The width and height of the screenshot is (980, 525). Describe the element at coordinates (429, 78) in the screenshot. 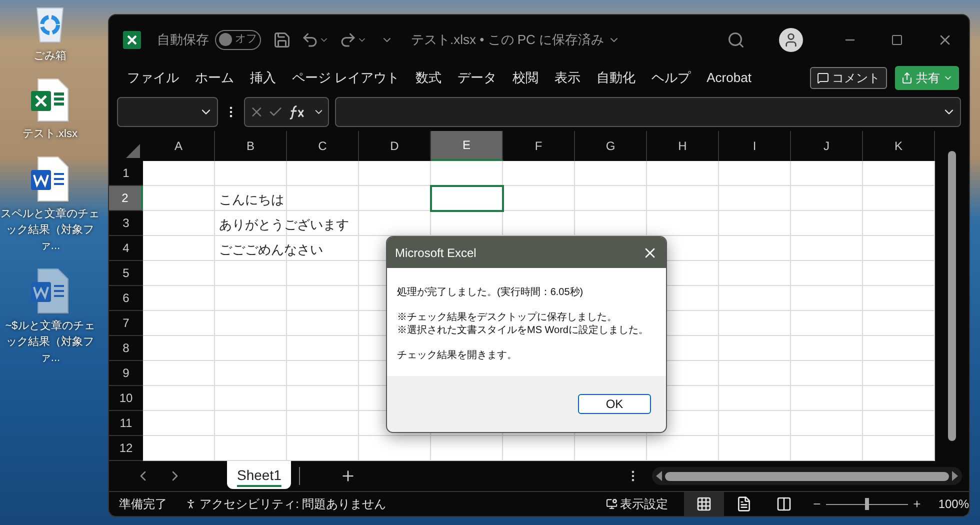

I see `ribbon-tab: 数式` at that location.